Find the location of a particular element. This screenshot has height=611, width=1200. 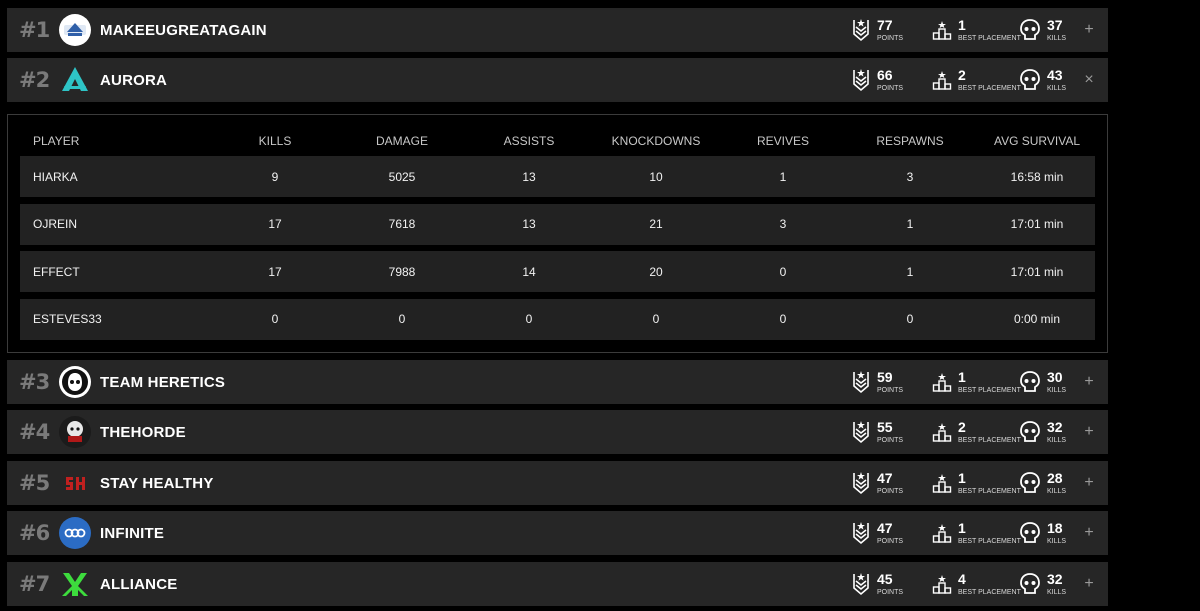

stat-value: 4 is located at coordinates (962, 578).